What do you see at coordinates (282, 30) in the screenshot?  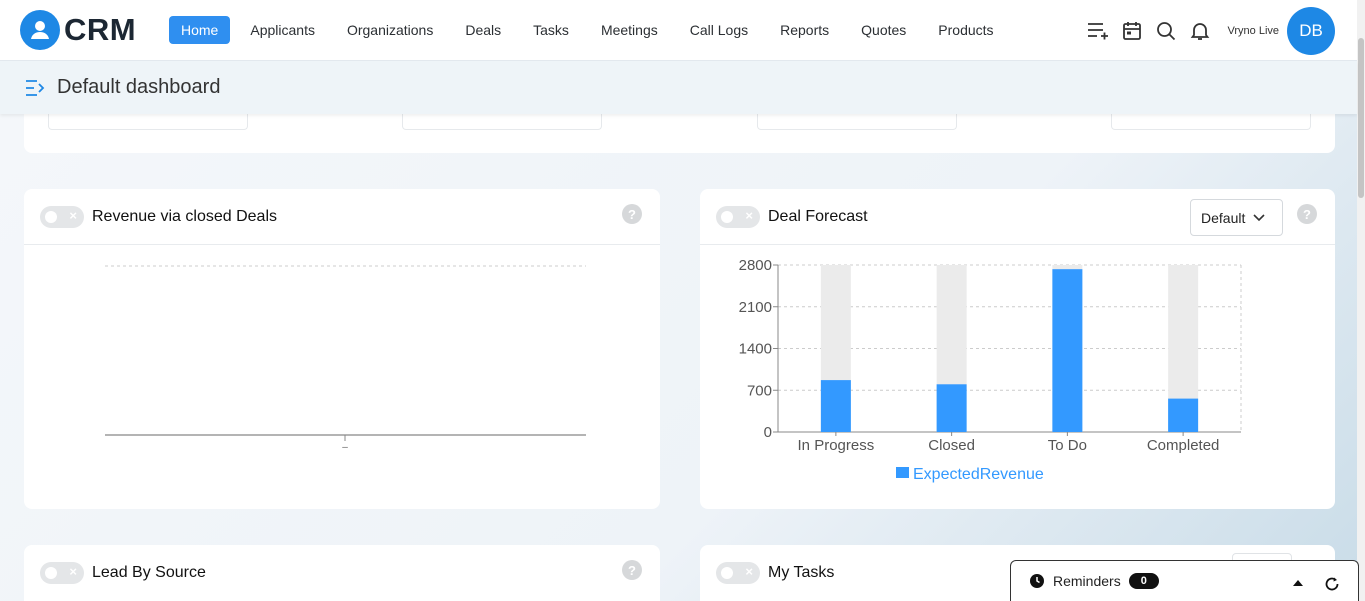 I see `nav-item-applicants: Applicants` at bounding box center [282, 30].